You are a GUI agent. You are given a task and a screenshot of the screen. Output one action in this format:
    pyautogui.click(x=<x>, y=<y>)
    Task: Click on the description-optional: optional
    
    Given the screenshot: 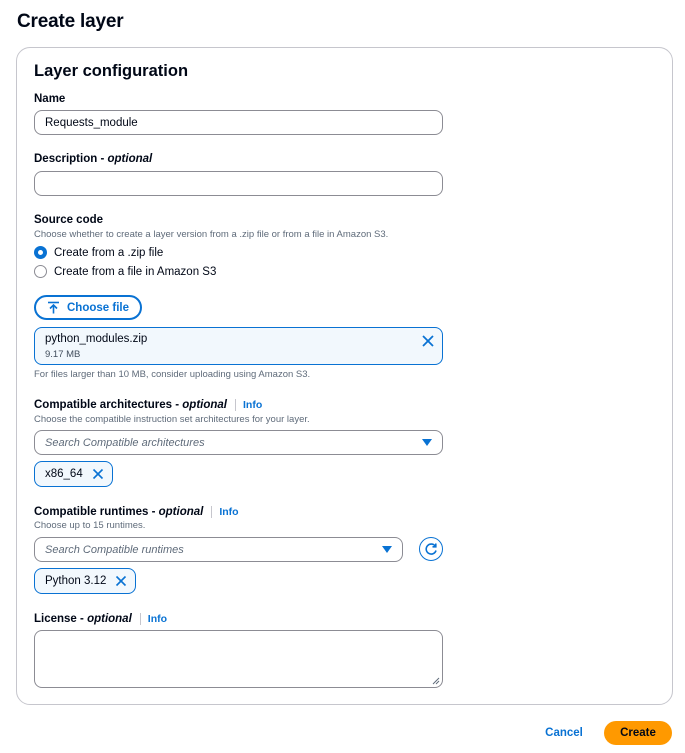 What is the action you would take?
    pyautogui.click(x=130, y=159)
    